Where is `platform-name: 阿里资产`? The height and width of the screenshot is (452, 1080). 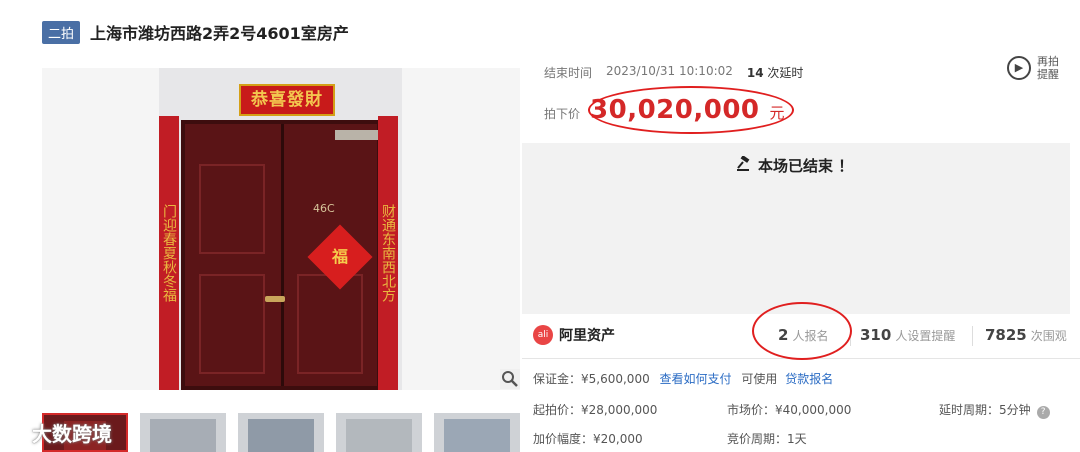
platform-name: 阿里资产 is located at coordinates (587, 336).